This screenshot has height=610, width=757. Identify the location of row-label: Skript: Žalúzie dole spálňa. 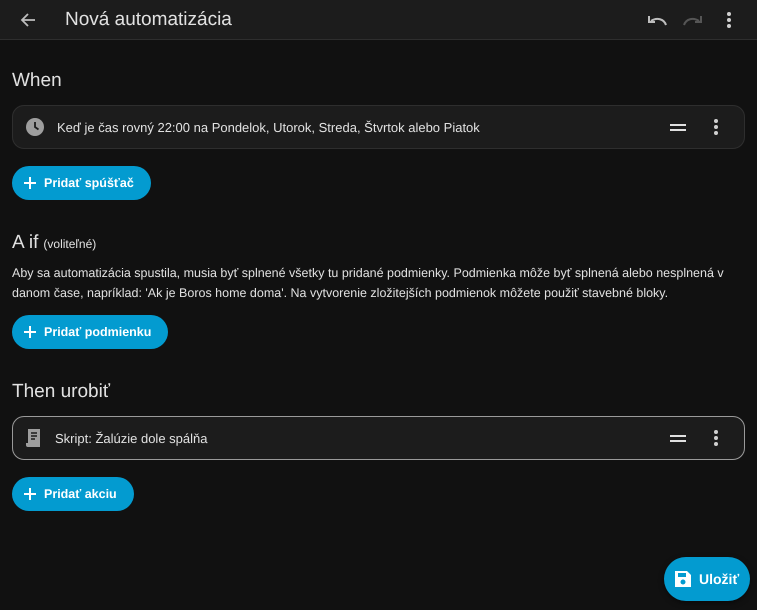
(131, 438).